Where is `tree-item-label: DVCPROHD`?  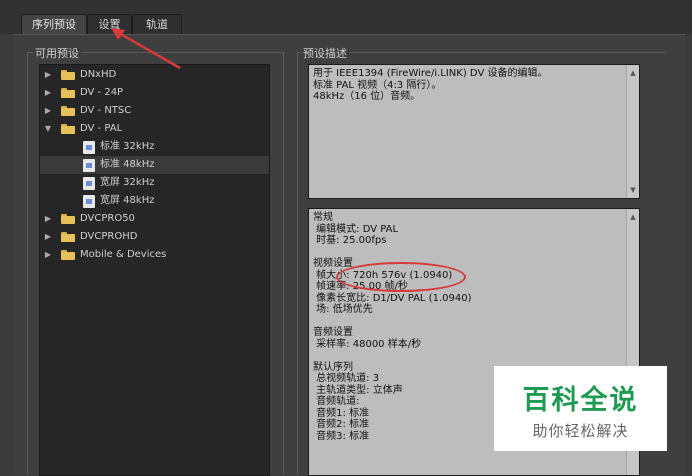
tree-item-label: DVCPROHD is located at coordinates (109, 236).